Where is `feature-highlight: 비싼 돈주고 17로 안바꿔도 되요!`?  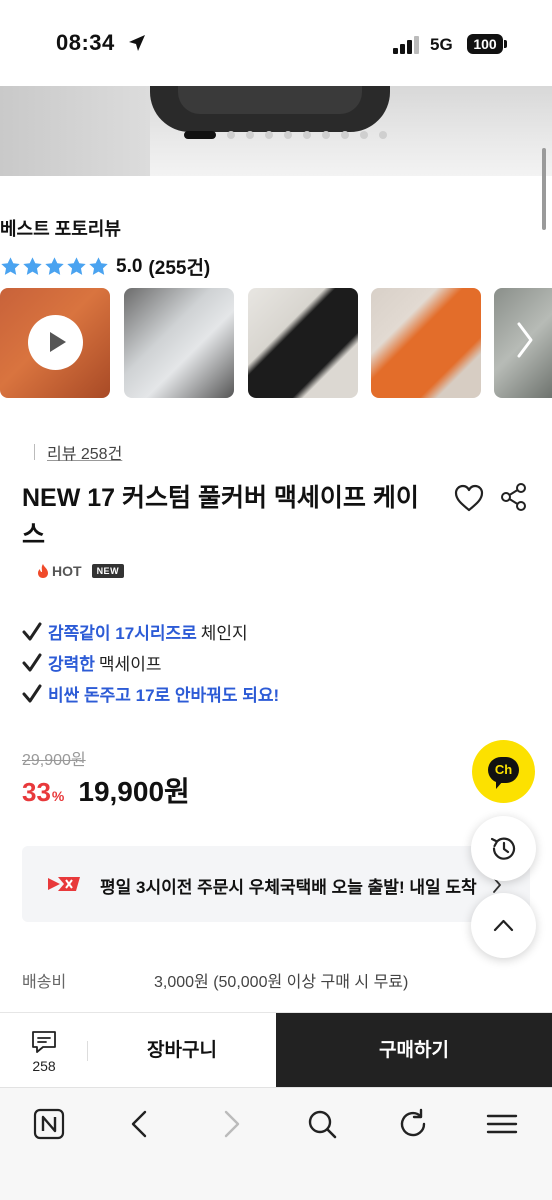 feature-highlight: 비싼 돈주고 17로 안바꿔도 되요! is located at coordinates (164, 695).